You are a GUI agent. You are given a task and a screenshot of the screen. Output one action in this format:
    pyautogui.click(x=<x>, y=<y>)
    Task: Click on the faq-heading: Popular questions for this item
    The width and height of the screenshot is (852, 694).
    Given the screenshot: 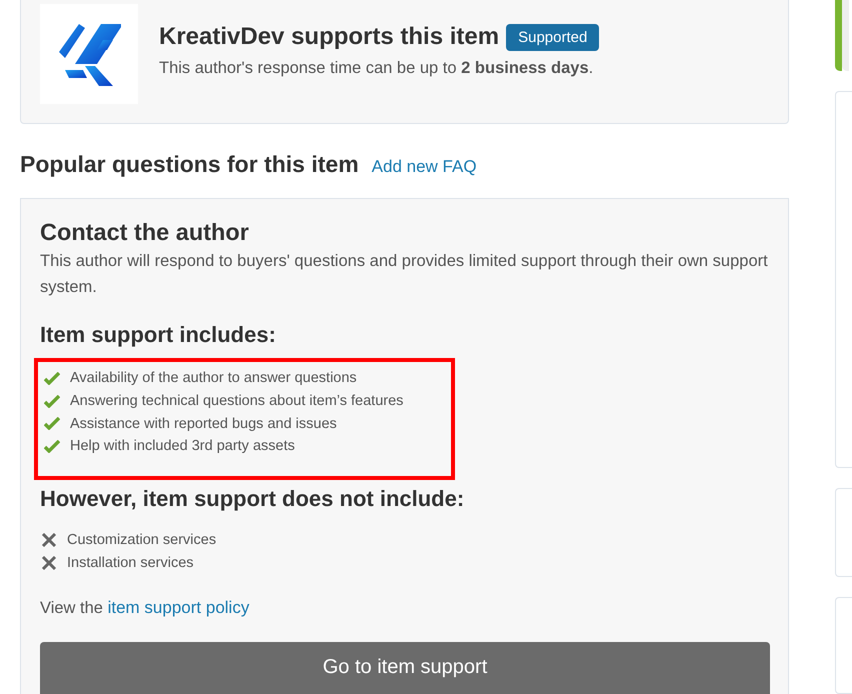 What is the action you would take?
    pyautogui.click(x=189, y=164)
    